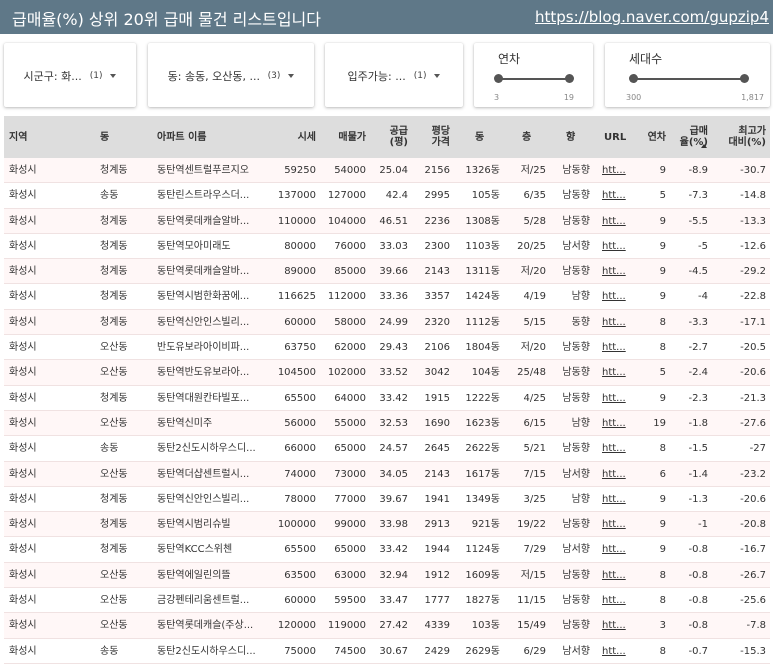 The height and width of the screenshot is (668, 773). What do you see at coordinates (393, 474) in the screenshot?
I see `cell-area: 34.05` at bounding box center [393, 474].